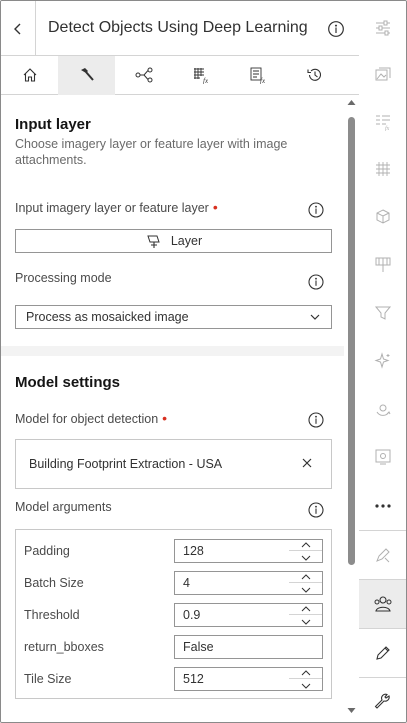  I want to click on grid-icon, so click(383, 169).